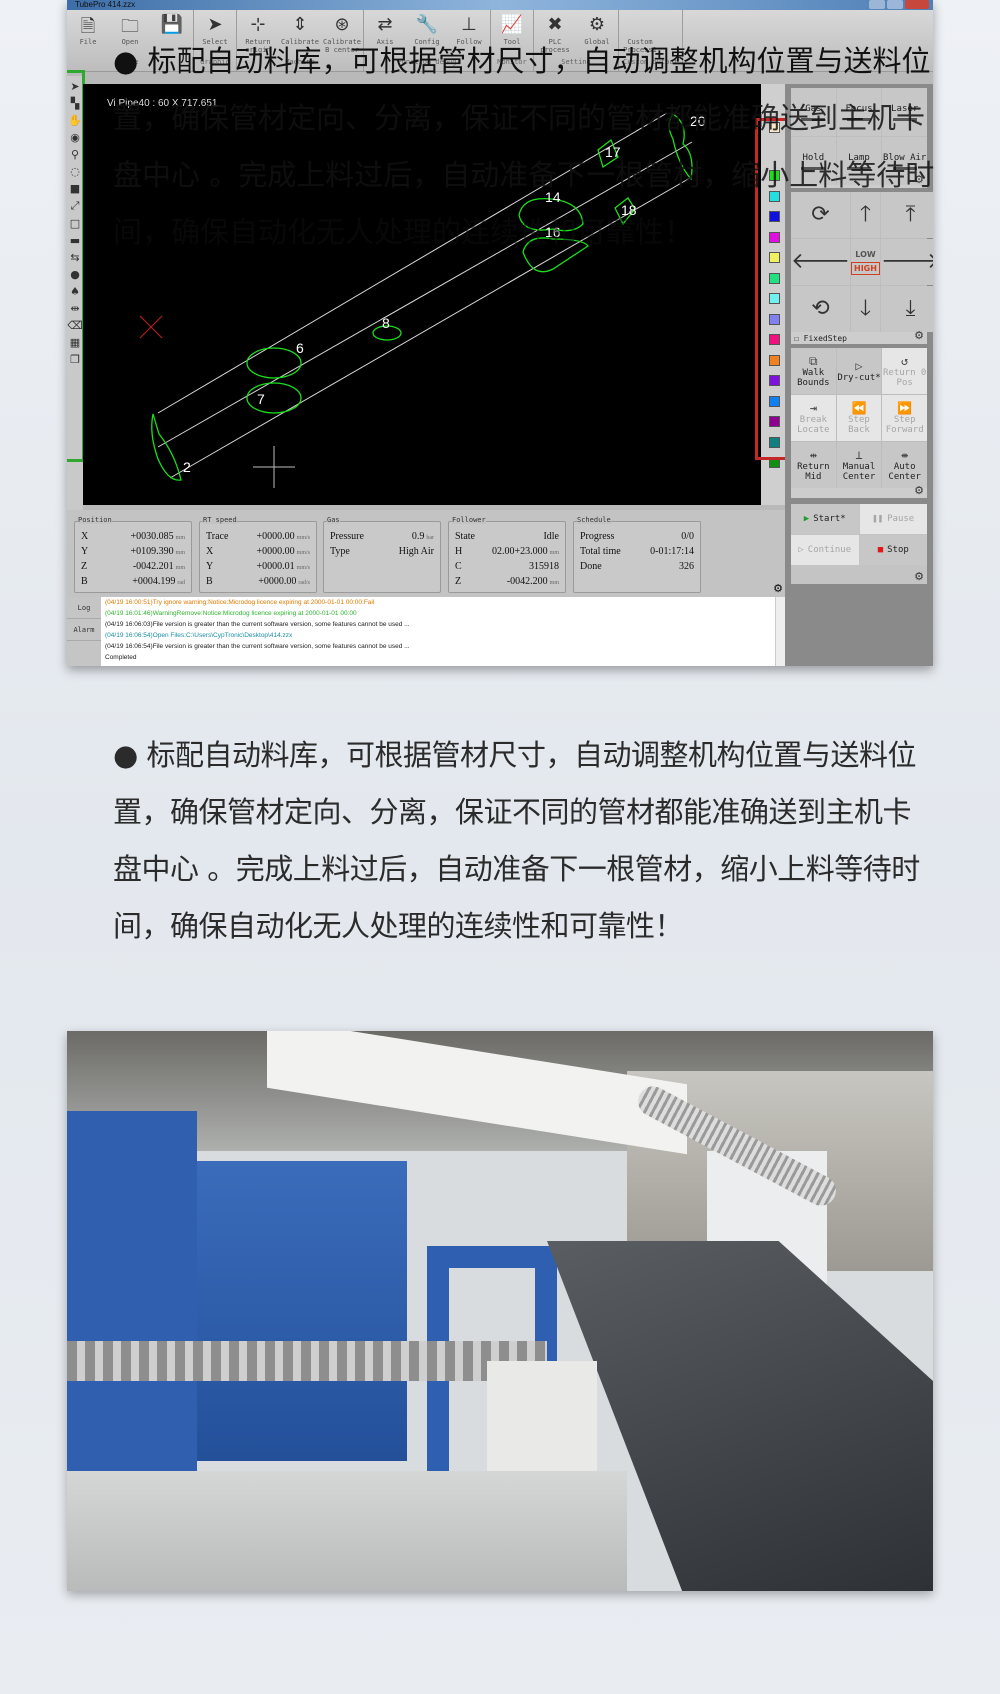  Describe the element at coordinates (597, 34) in the screenshot. I see `toolbar-button: ⚙ Global` at that location.